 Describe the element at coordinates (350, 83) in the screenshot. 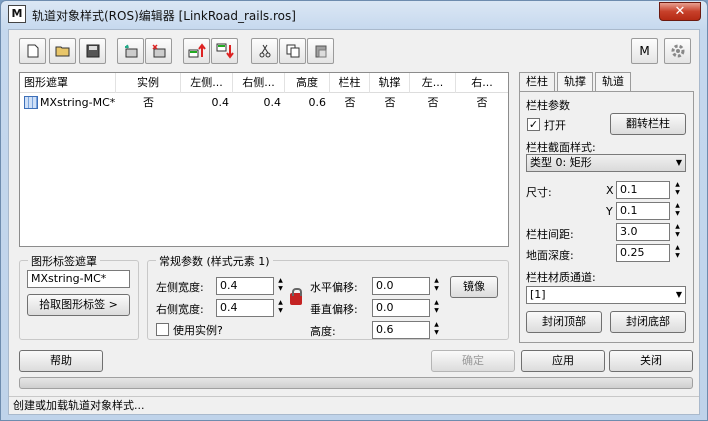

I see `col-header-posts: 栏柱` at that location.